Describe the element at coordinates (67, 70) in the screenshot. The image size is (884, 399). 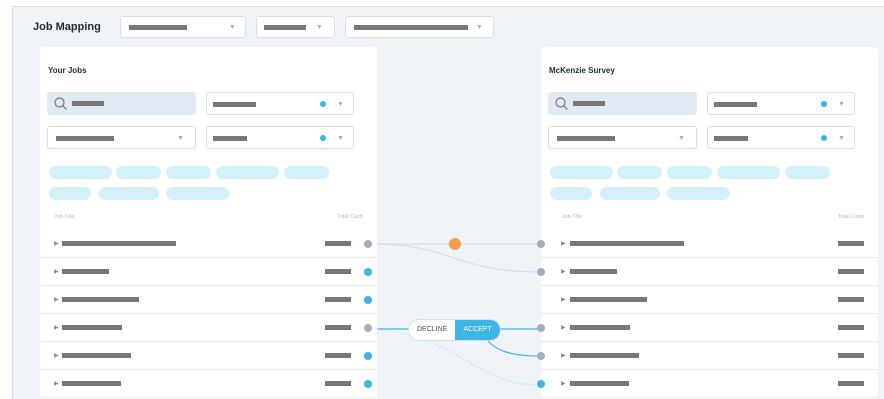
I see `panel-title: Your Jobs` at that location.